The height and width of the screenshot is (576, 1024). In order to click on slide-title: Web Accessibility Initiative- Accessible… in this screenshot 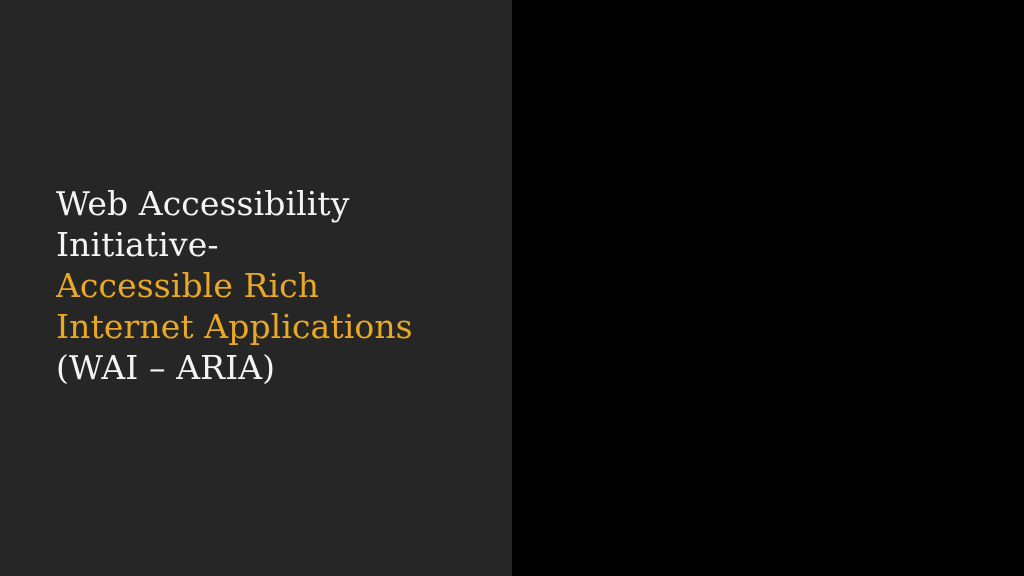, I will do `click(271, 285)`.